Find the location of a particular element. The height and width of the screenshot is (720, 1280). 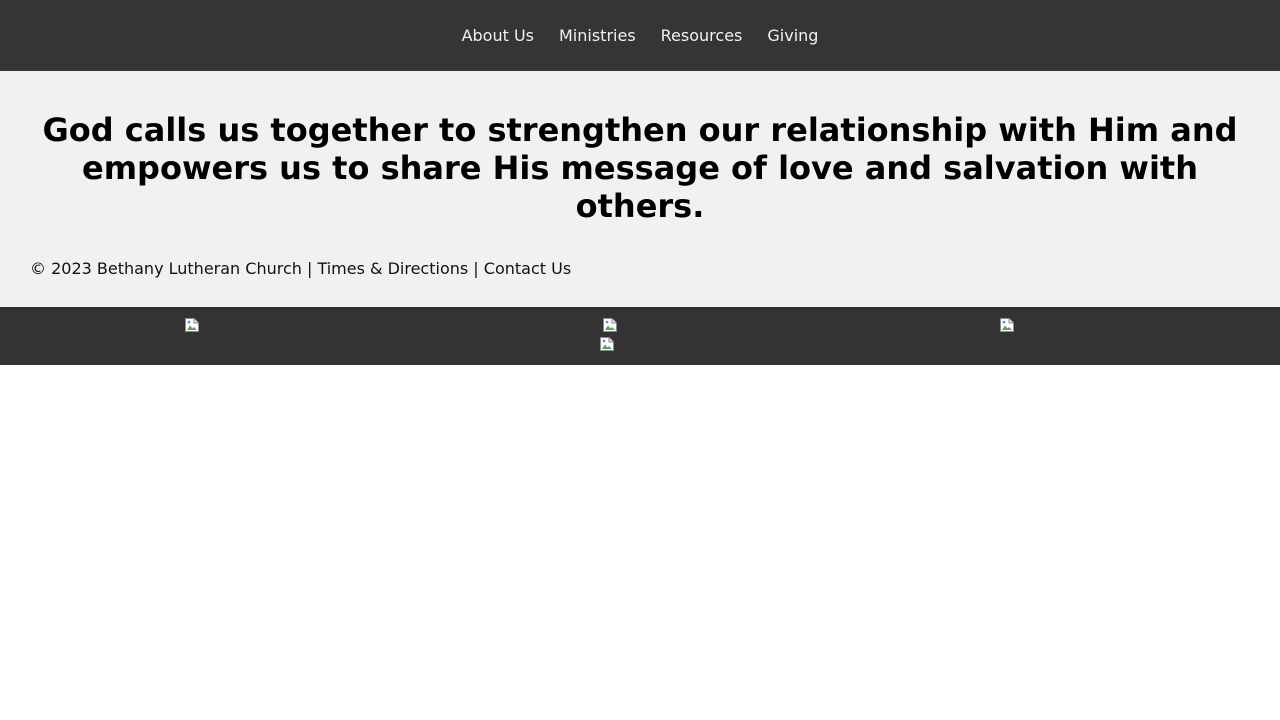

contact-us-link: Contact Us is located at coordinates (527, 268).